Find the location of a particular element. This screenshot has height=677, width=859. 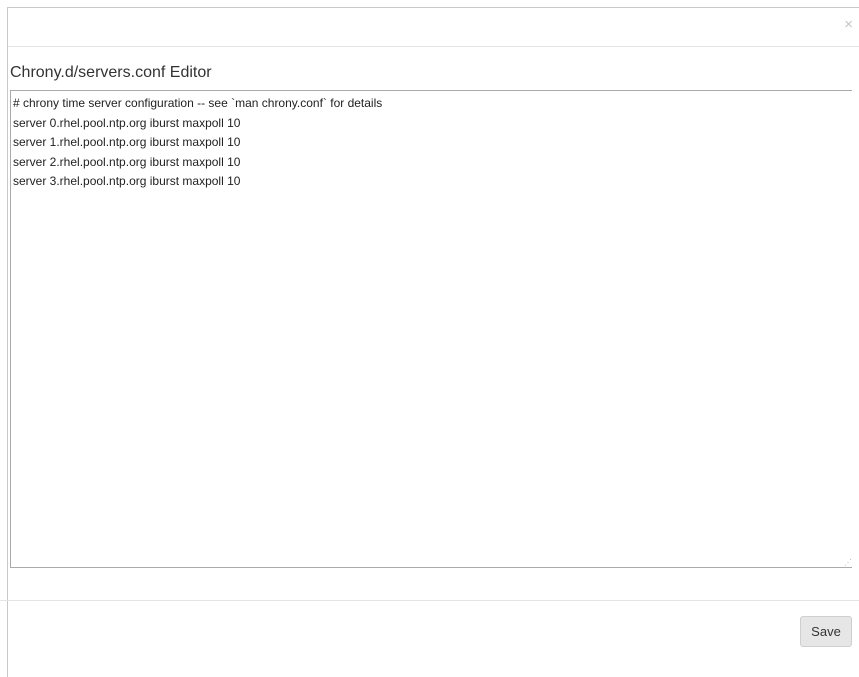

editor-title: Chrony.d/servers.conf Editor is located at coordinates (111, 72).